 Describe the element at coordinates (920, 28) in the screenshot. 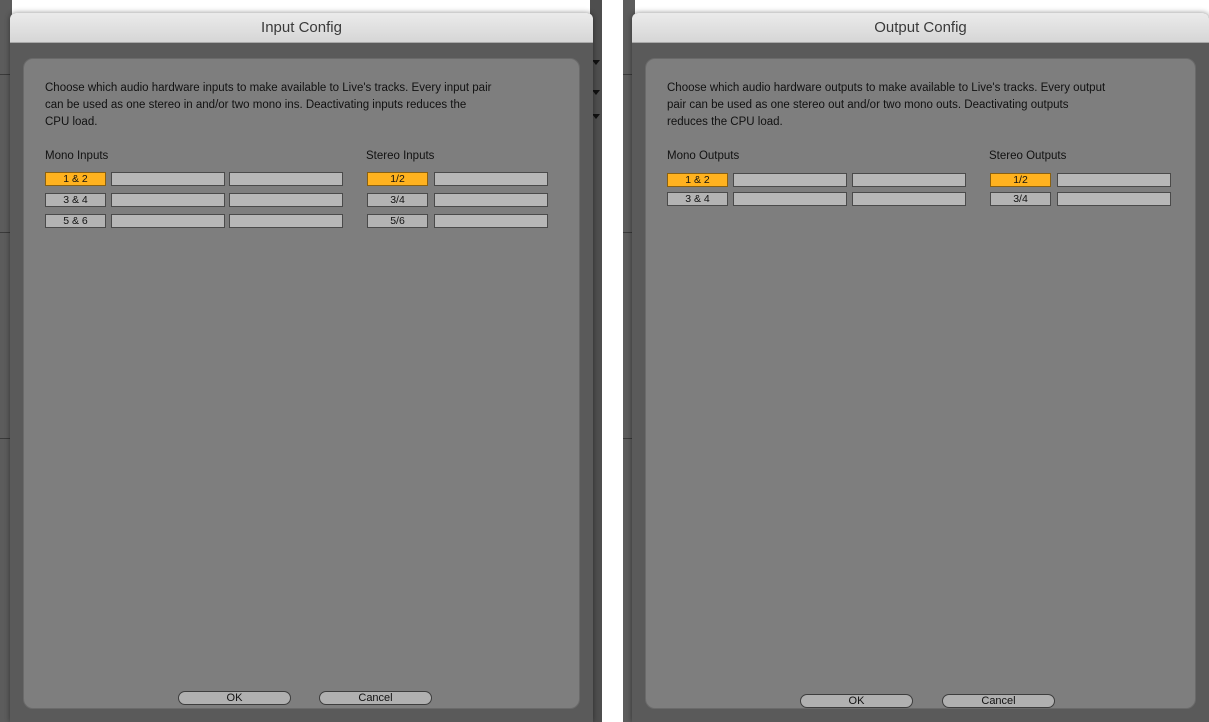

I see `dialog-title: Output Config` at that location.